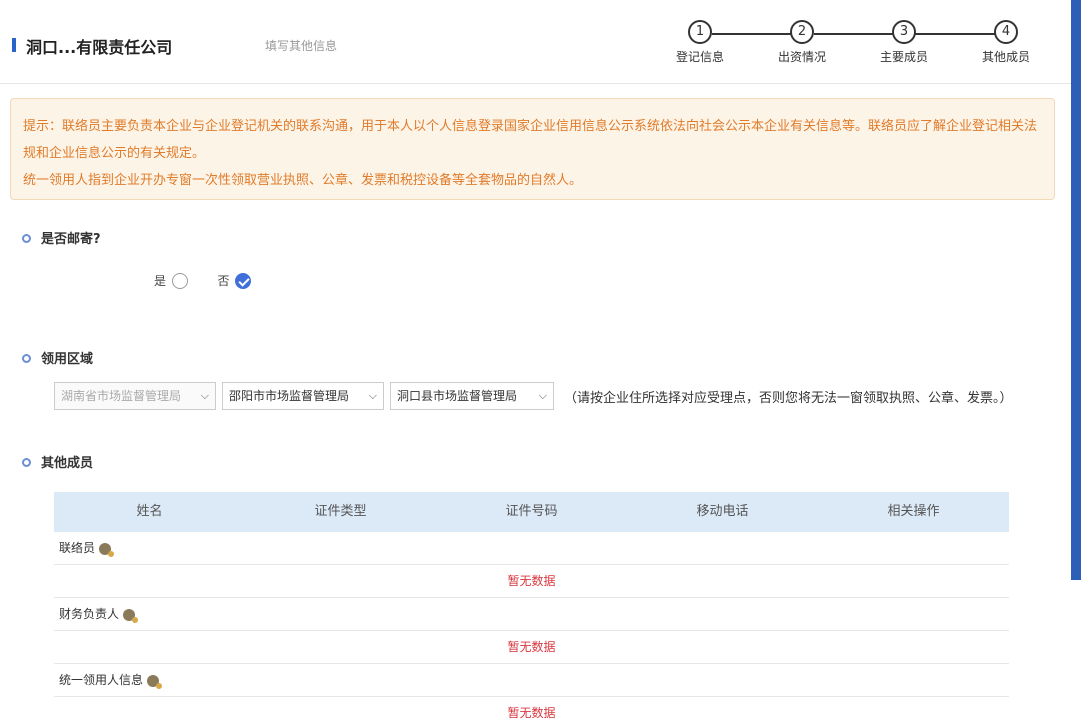  I want to click on step-3: 3 主要成员, so click(904, 42).